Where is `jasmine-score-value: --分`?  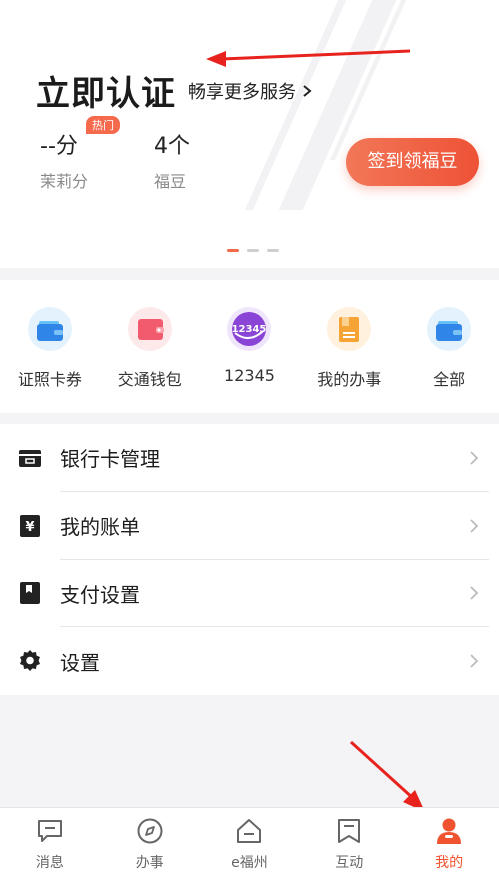
jasmine-score-value: --分 is located at coordinates (59, 146).